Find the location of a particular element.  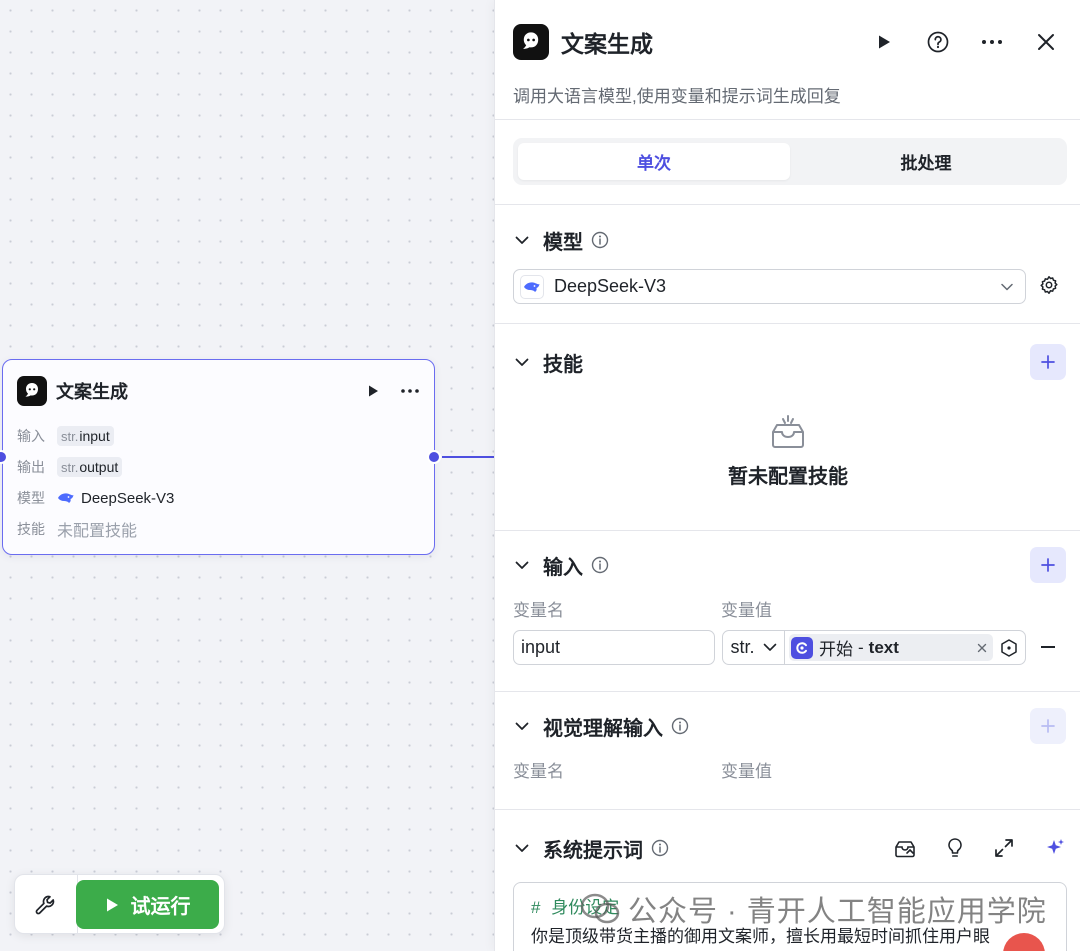

wrench-icon is located at coordinates (45, 905).